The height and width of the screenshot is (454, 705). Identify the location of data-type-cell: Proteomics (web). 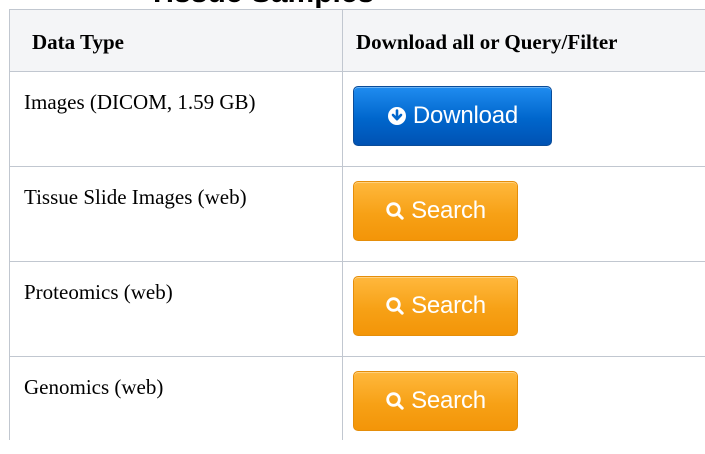
(176, 309).